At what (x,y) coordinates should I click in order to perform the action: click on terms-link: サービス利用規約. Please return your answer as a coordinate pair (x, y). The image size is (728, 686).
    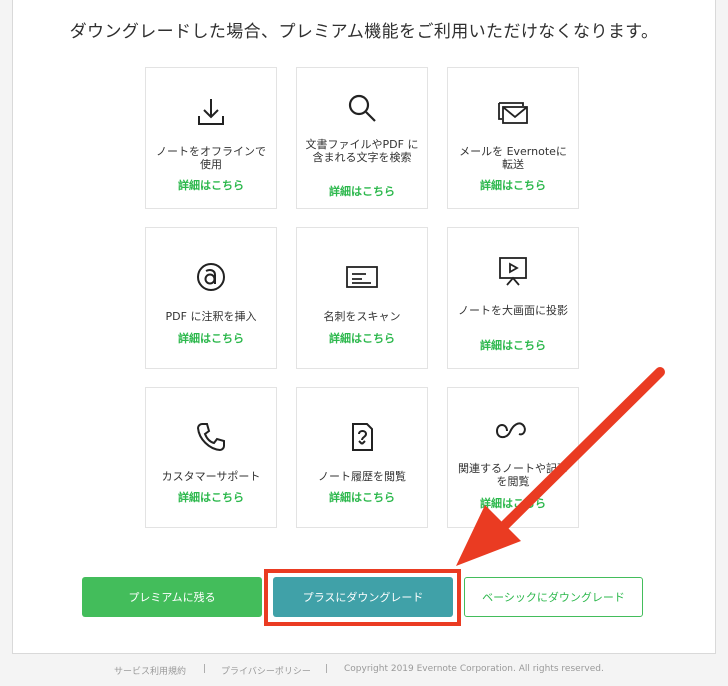
    Looking at the image, I should click on (150, 670).